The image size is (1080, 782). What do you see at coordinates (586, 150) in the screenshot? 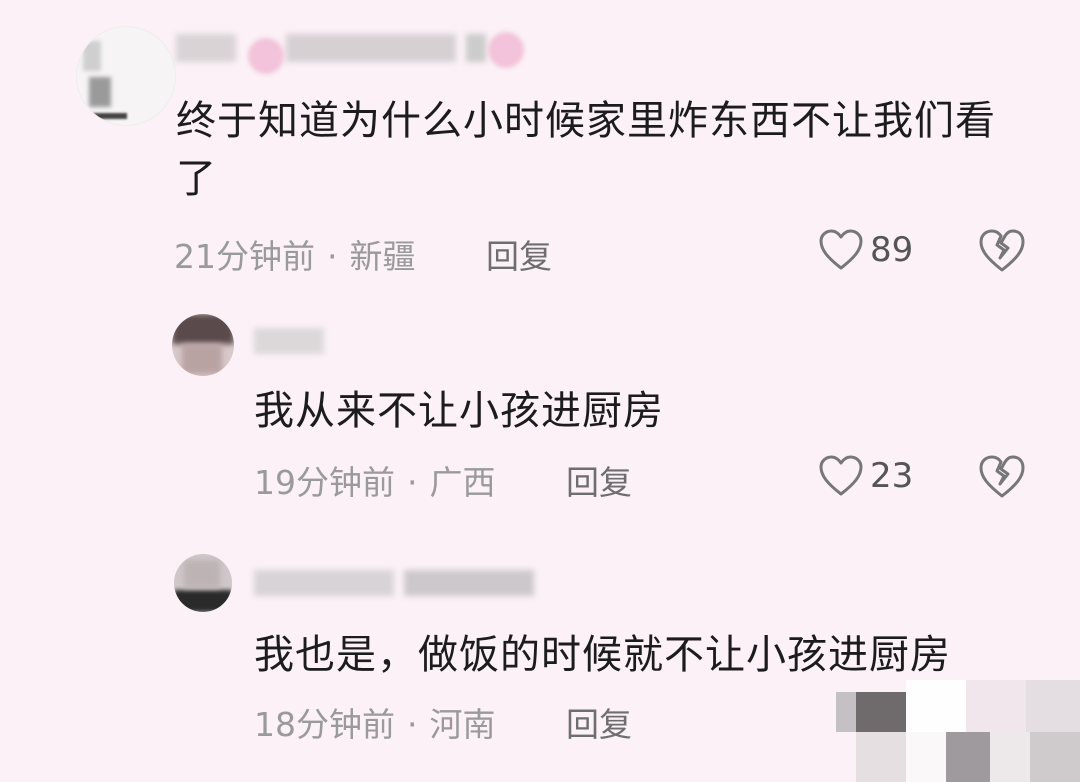
I see `comment-text: 终于知道为什么小时候家里炸东西不让我们看了` at bounding box center [586, 150].